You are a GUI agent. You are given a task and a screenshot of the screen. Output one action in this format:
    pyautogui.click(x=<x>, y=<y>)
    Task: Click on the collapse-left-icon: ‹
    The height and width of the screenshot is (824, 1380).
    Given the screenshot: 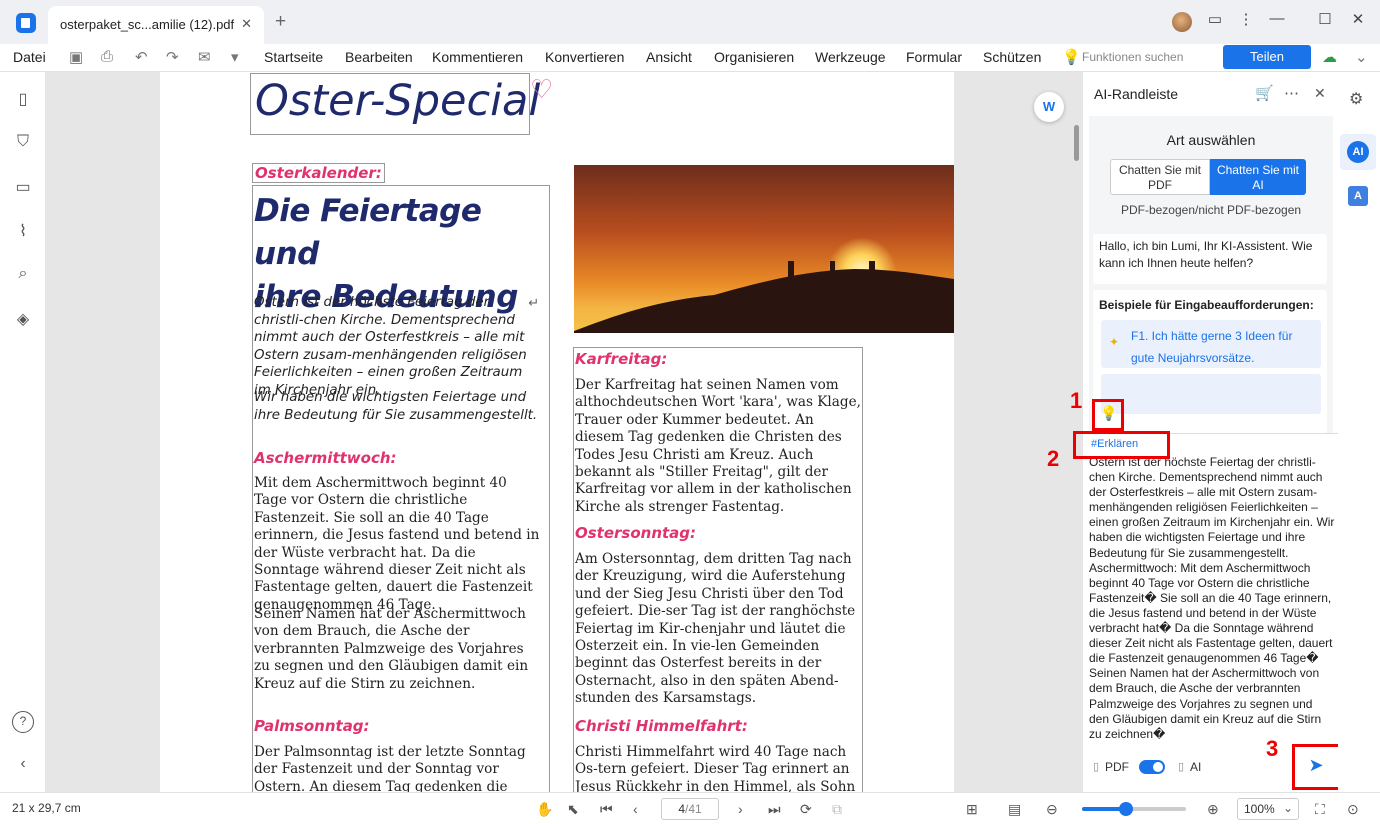 What is the action you would take?
    pyautogui.click(x=23, y=766)
    